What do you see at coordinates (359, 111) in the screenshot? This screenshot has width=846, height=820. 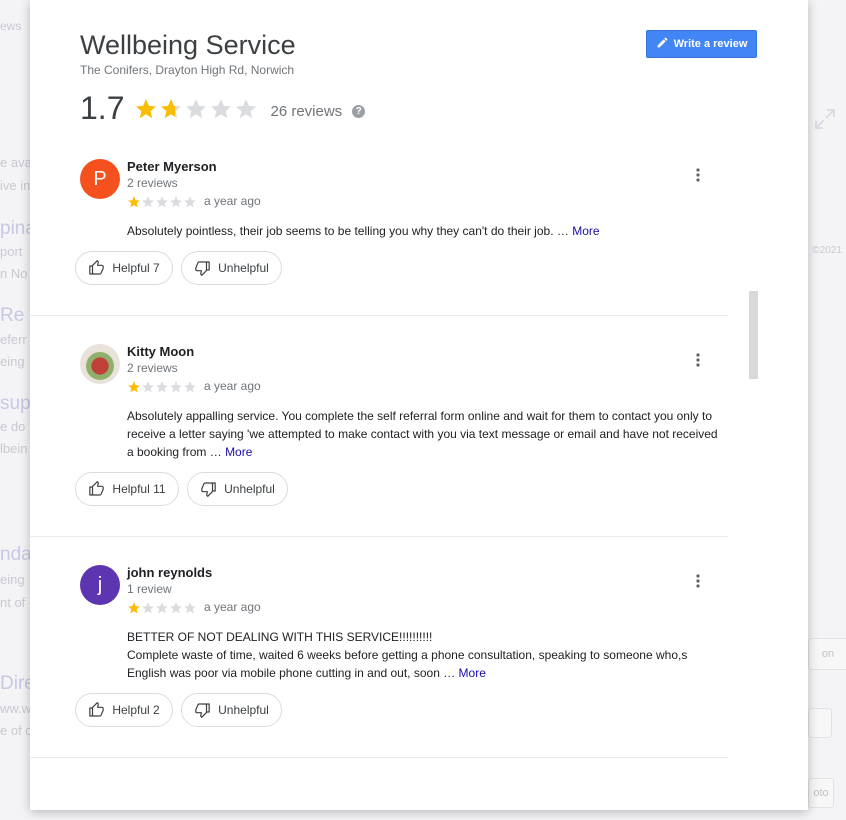 I see `help-icon: ?` at bounding box center [359, 111].